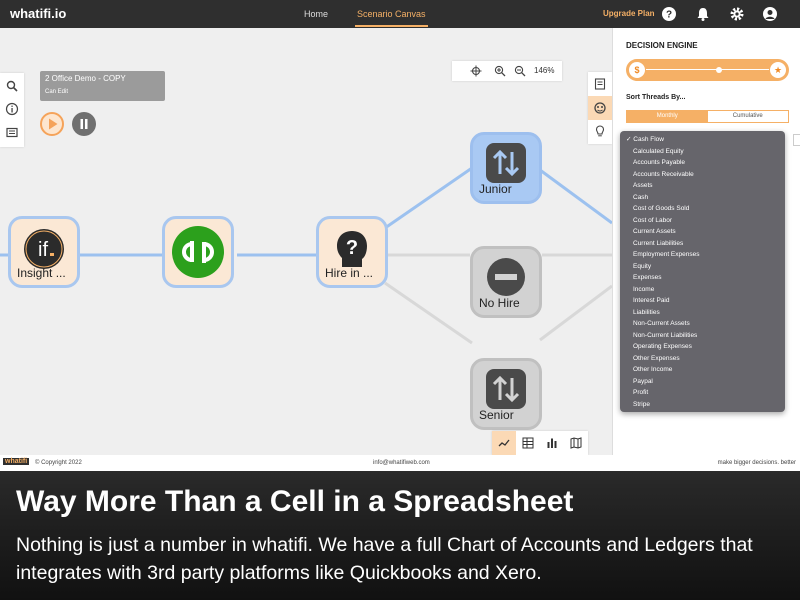 The height and width of the screenshot is (600, 800). What do you see at coordinates (702, 336) in the screenshot?
I see `dropdown-item: Non-Current Liabilities` at bounding box center [702, 336].